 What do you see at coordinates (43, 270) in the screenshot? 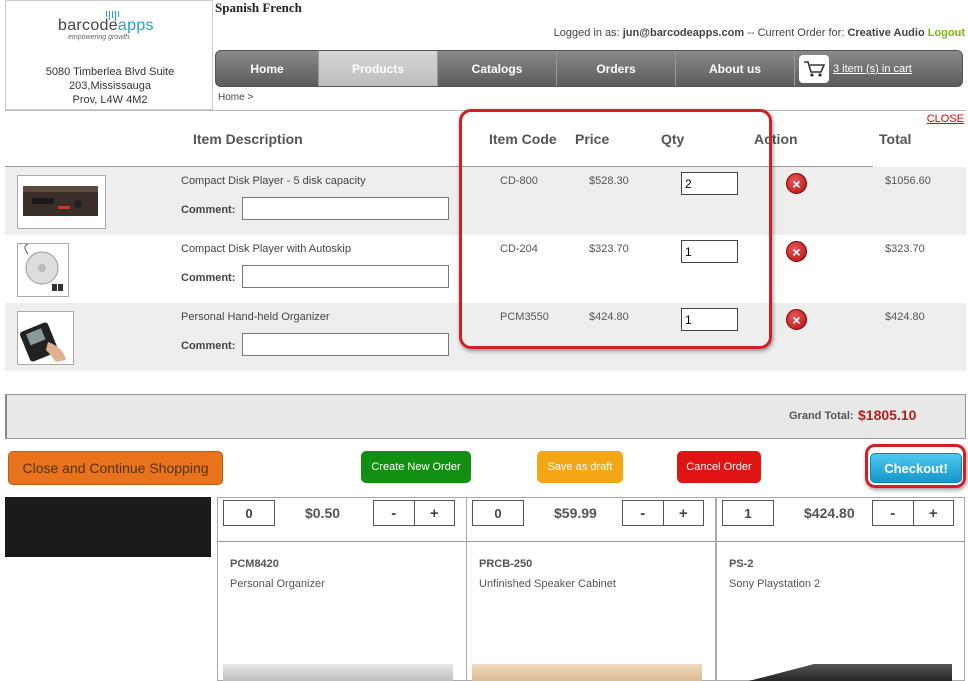
I see `portable-cd-icon` at bounding box center [43, 270].